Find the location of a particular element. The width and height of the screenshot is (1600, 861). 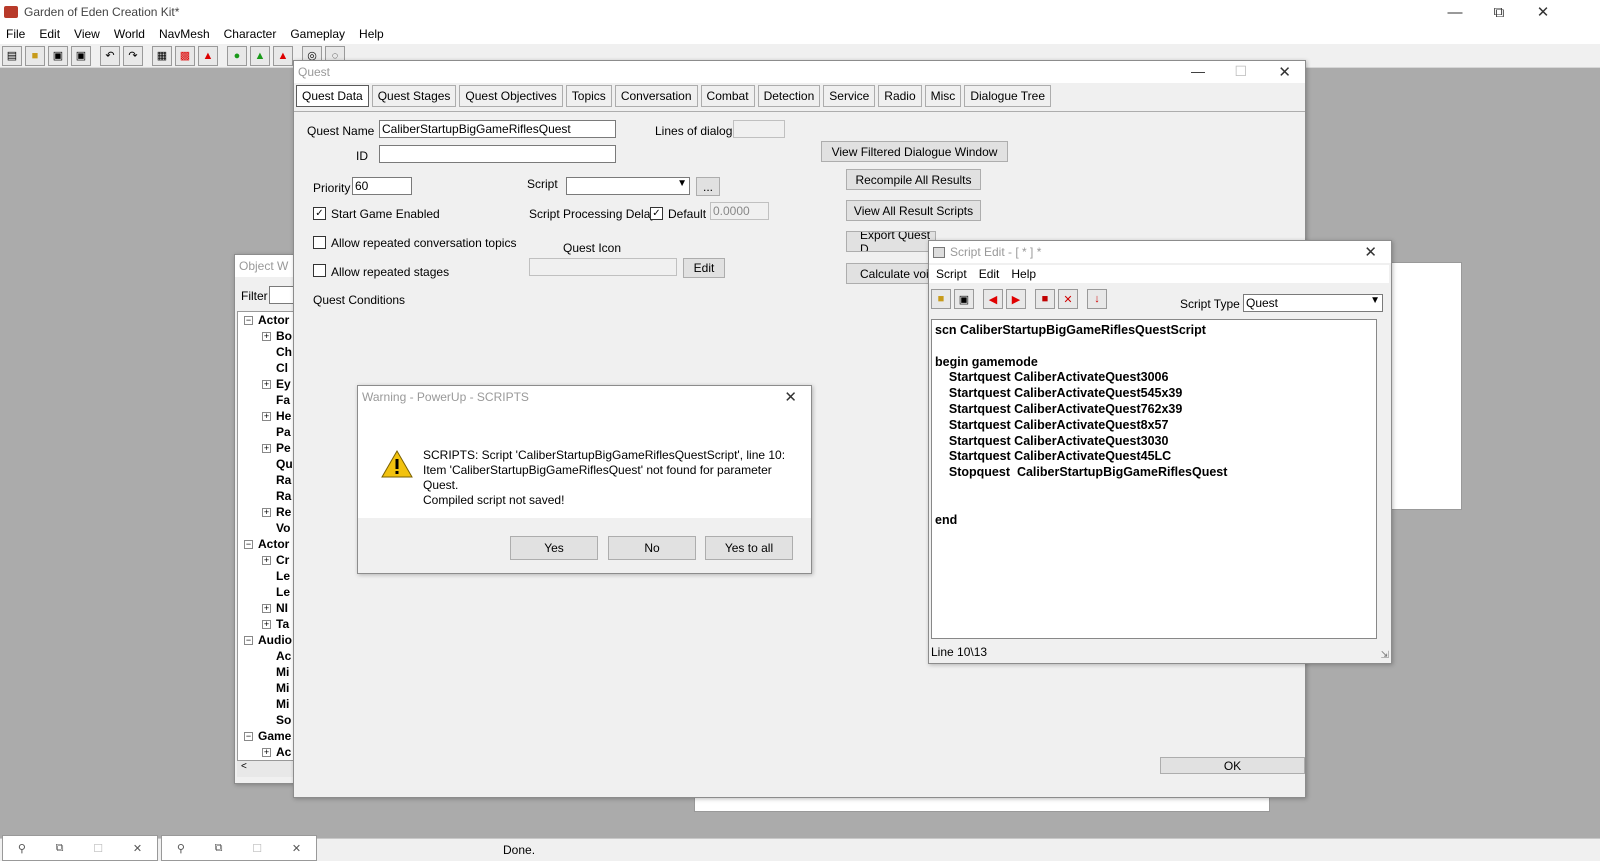

menu-world: World is located at coordinates (129, 34).